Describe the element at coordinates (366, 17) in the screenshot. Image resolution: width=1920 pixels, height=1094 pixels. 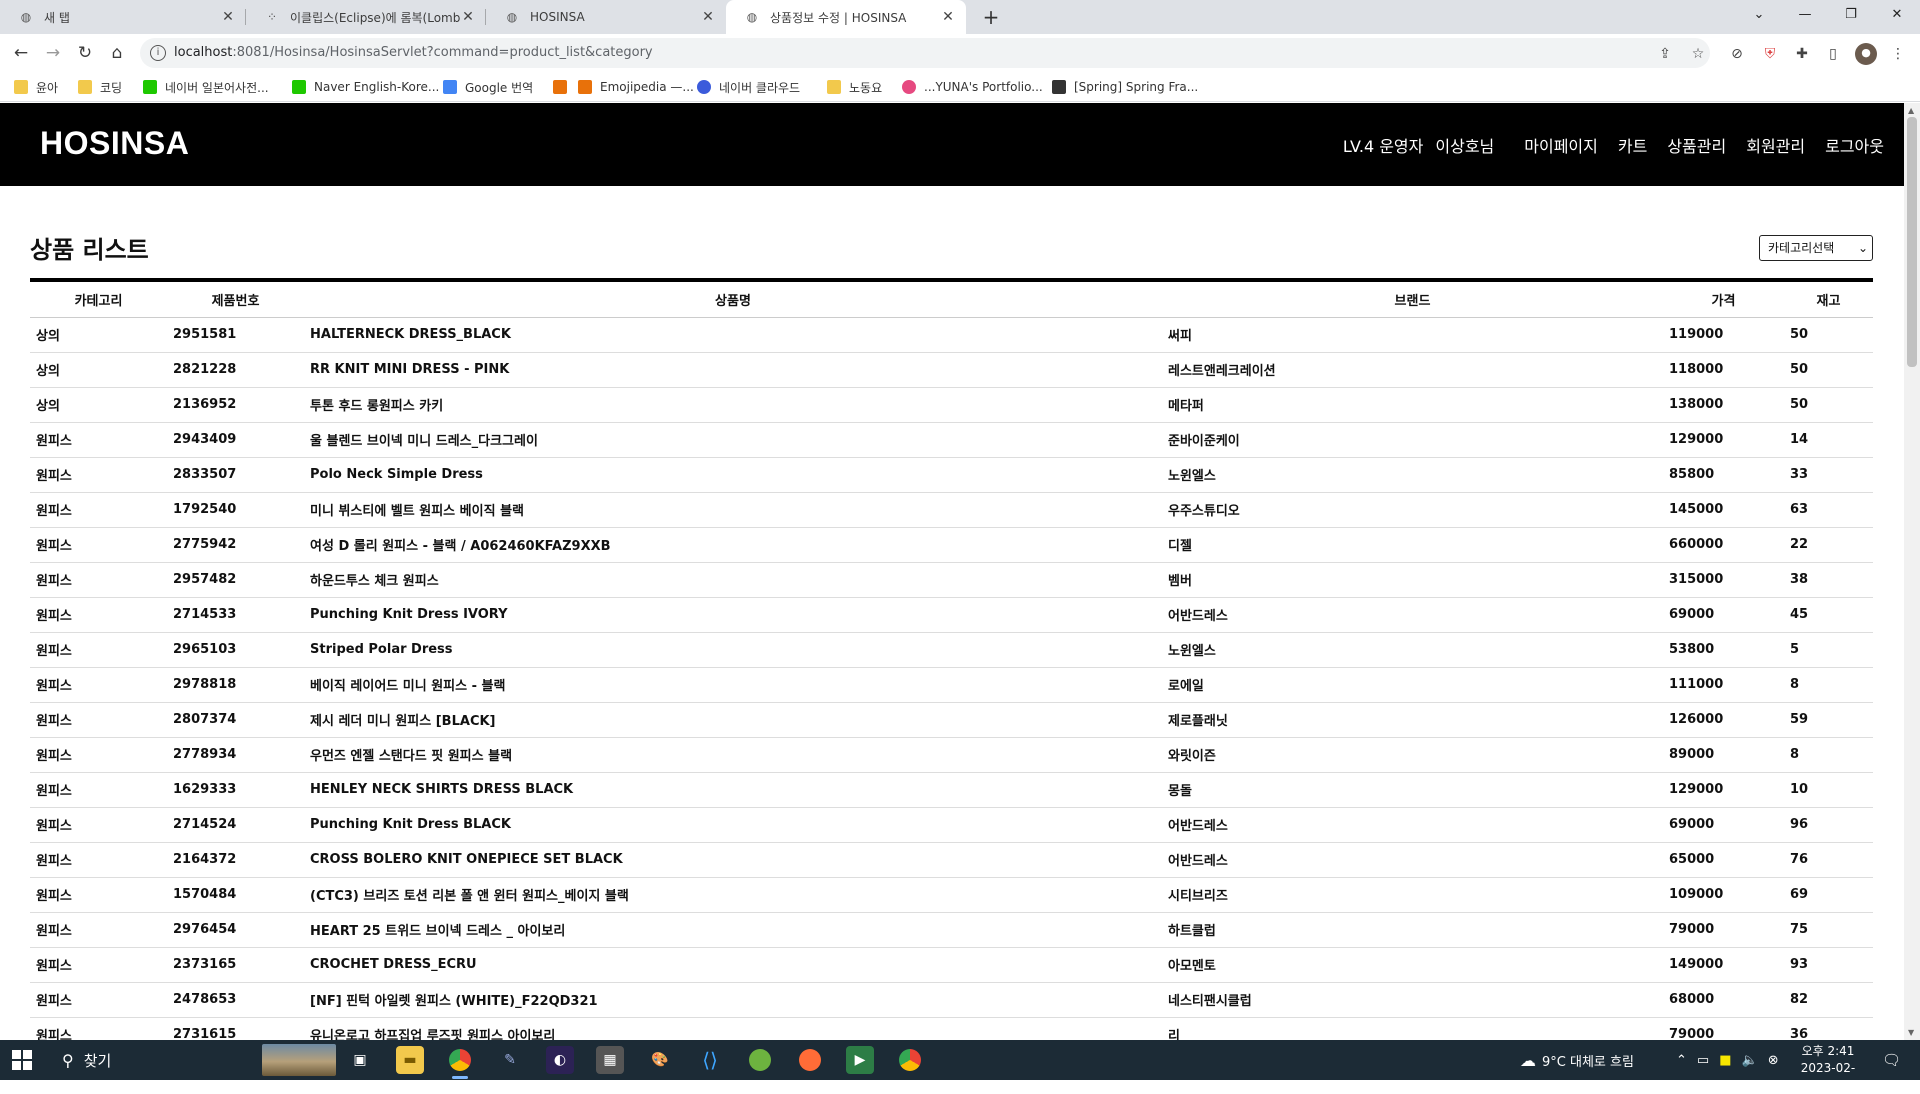
I see `tab-eclipse-lombok: ⁘ 이클립스(Eclipse)에 롬복(Lombo ✕` at that location.